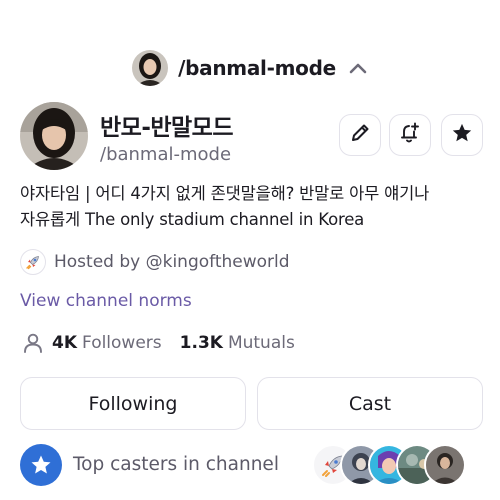  I want to click on channel-avatar-small, so click(150, 68).